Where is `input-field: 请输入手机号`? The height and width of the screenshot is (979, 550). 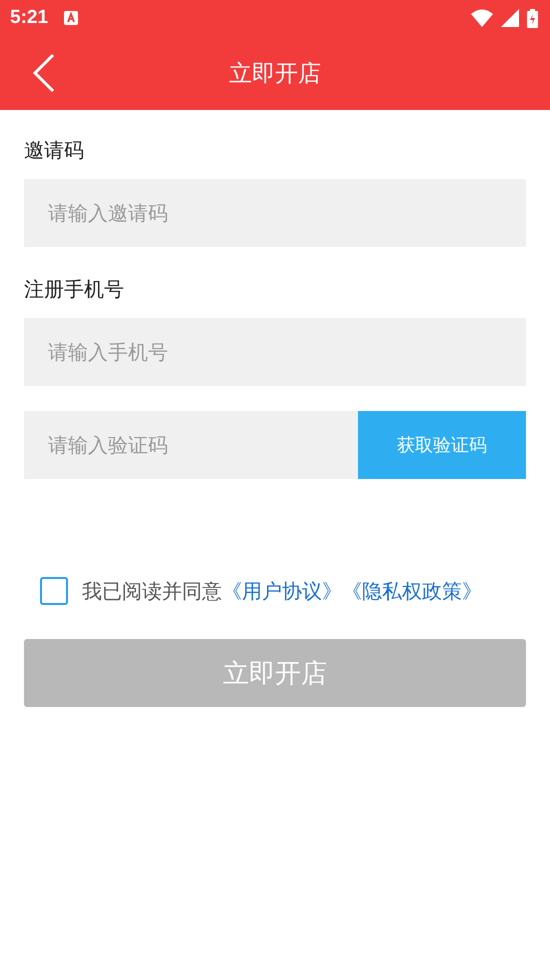
input-field: 请输入手机号 is located at coordinates (275, 352).